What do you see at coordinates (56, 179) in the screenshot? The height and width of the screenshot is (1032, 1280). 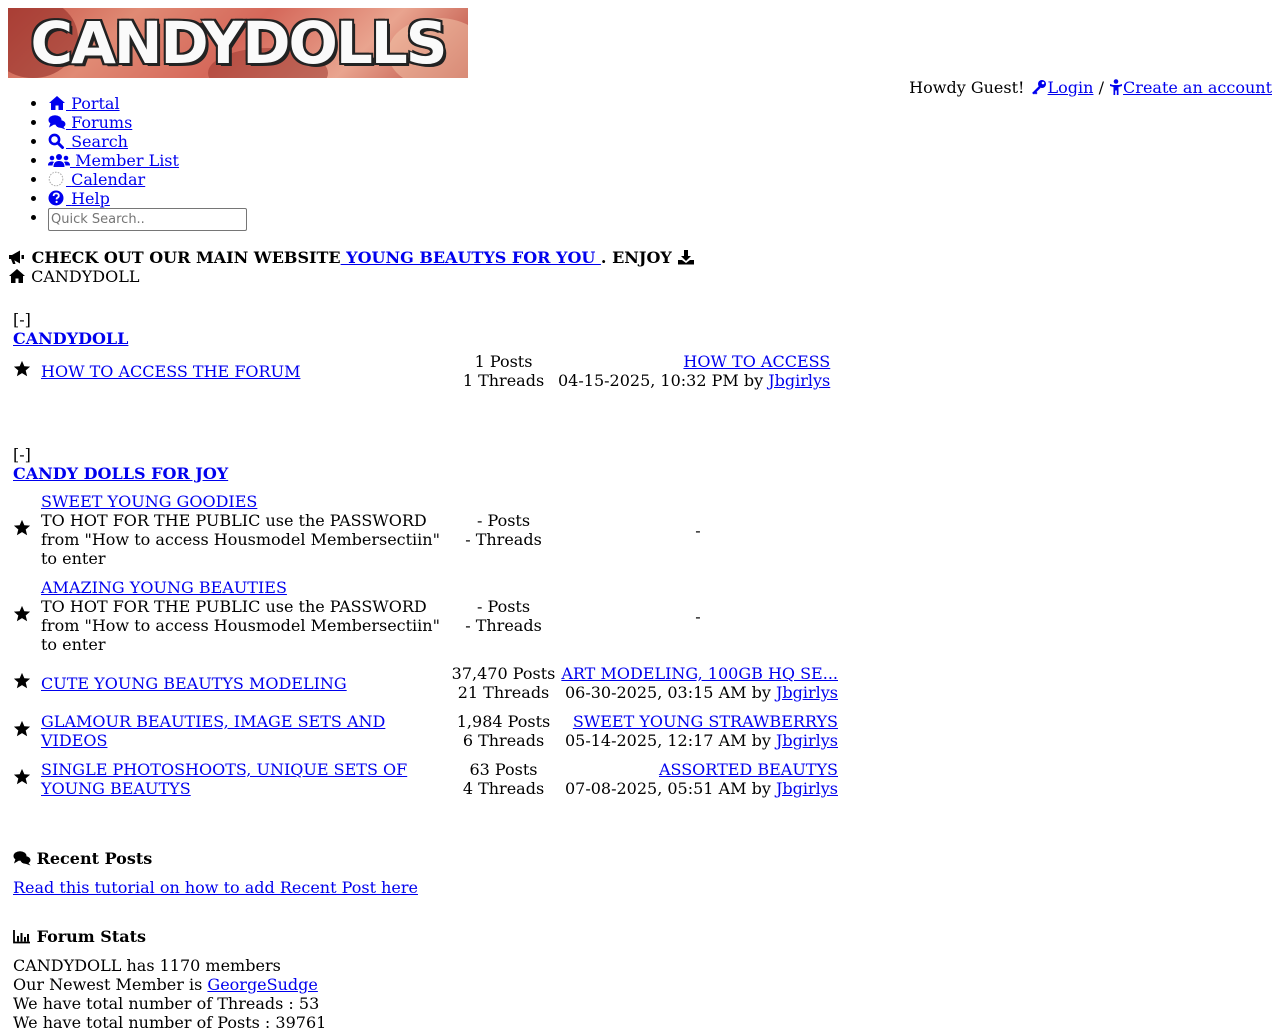 I see `calendar-icon` at bounding box center [56, 179].